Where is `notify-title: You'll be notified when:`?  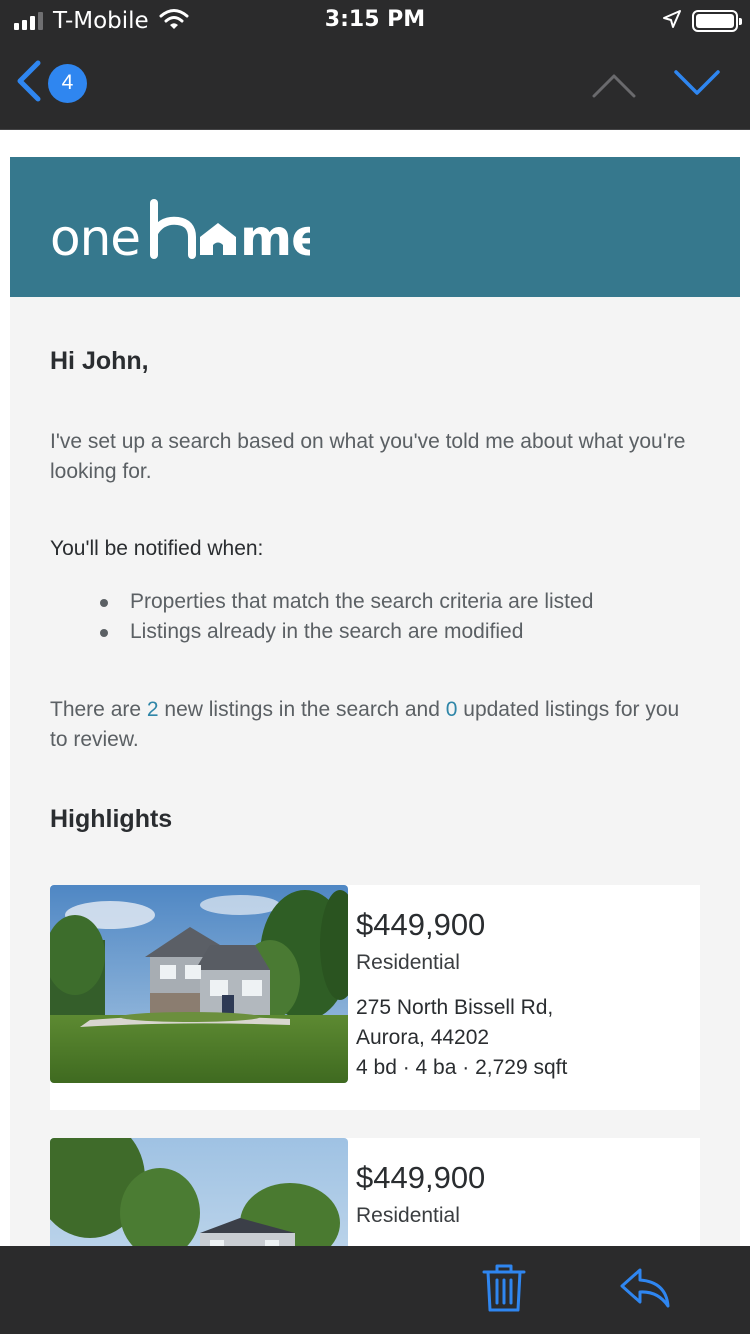
notify-title: You'll be notified when: is located at coordinates (157, 548).